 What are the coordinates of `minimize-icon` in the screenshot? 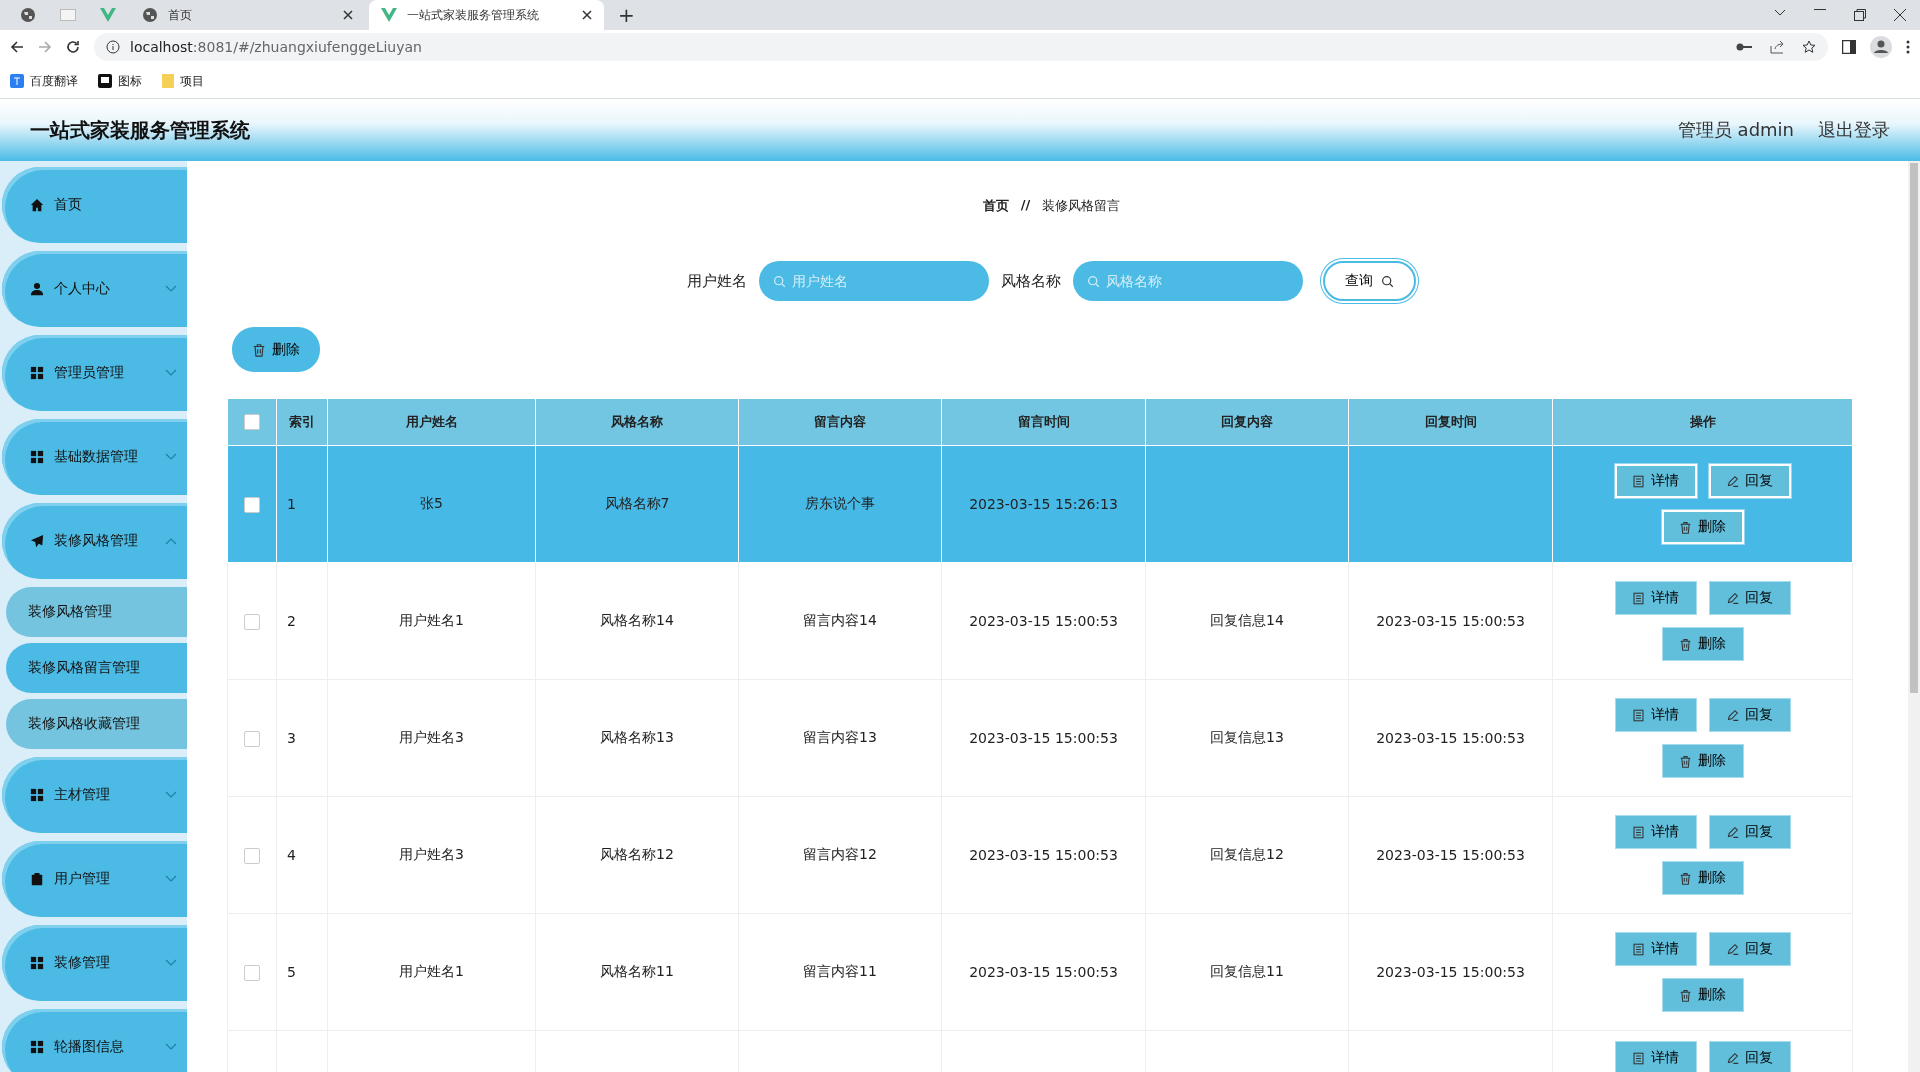 It's located at (1820, 10).